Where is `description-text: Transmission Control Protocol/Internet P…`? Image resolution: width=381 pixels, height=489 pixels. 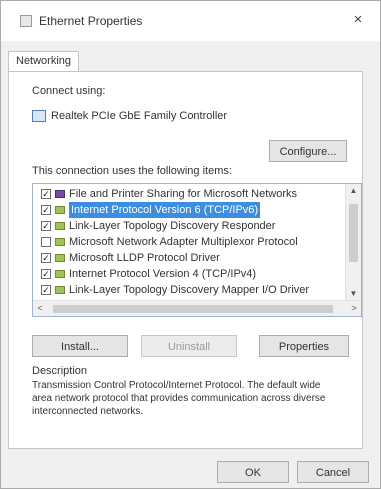
description-text: Transmission Control Protocol/Internet P… is located at coordinates (179, 398).